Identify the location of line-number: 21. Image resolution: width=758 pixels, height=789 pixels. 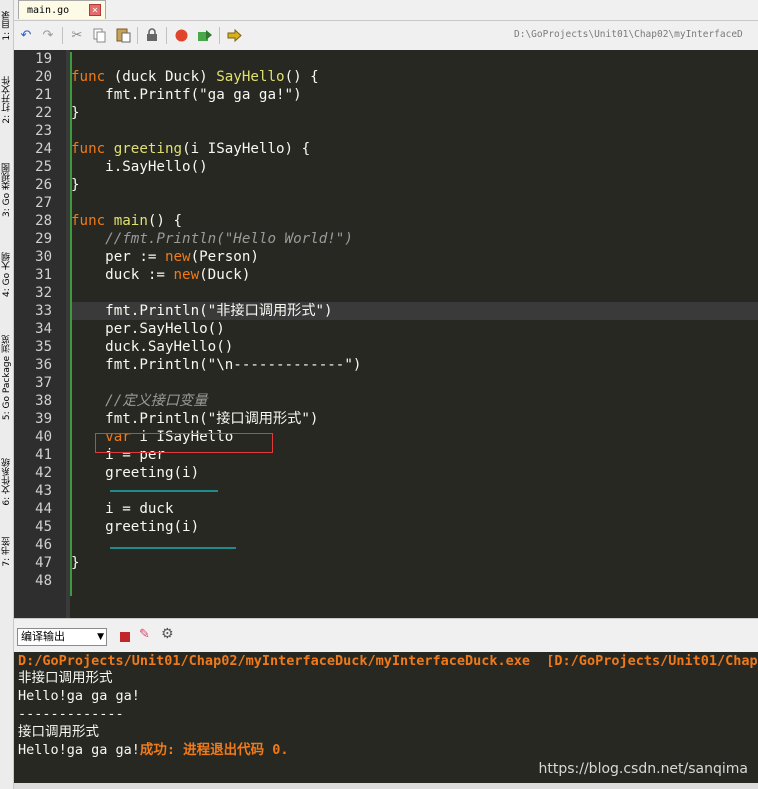
(43, 95).